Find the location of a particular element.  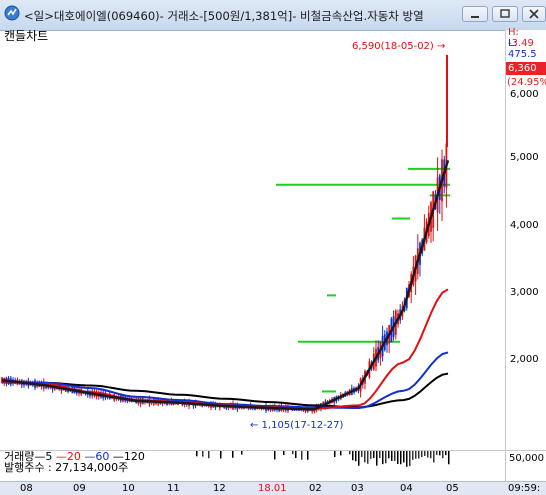

clock: 09:59: is located at coordinates (524, 488).